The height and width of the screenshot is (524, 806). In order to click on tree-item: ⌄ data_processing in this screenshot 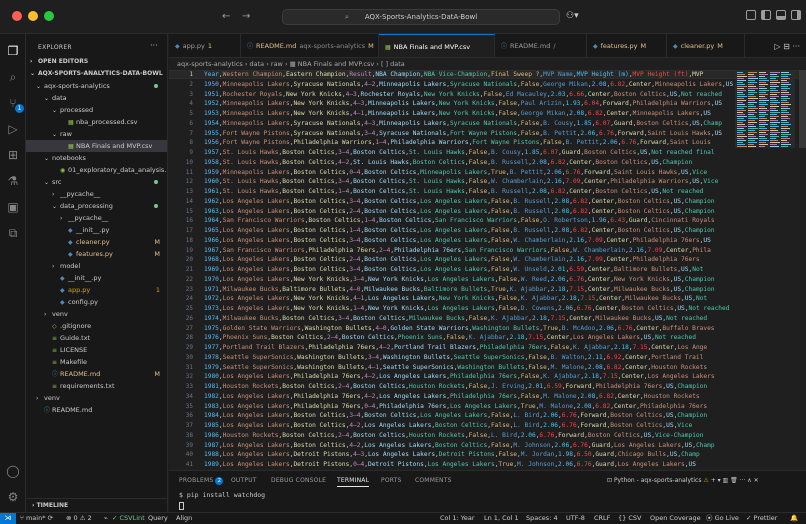, I will do `click(96, 206)`.